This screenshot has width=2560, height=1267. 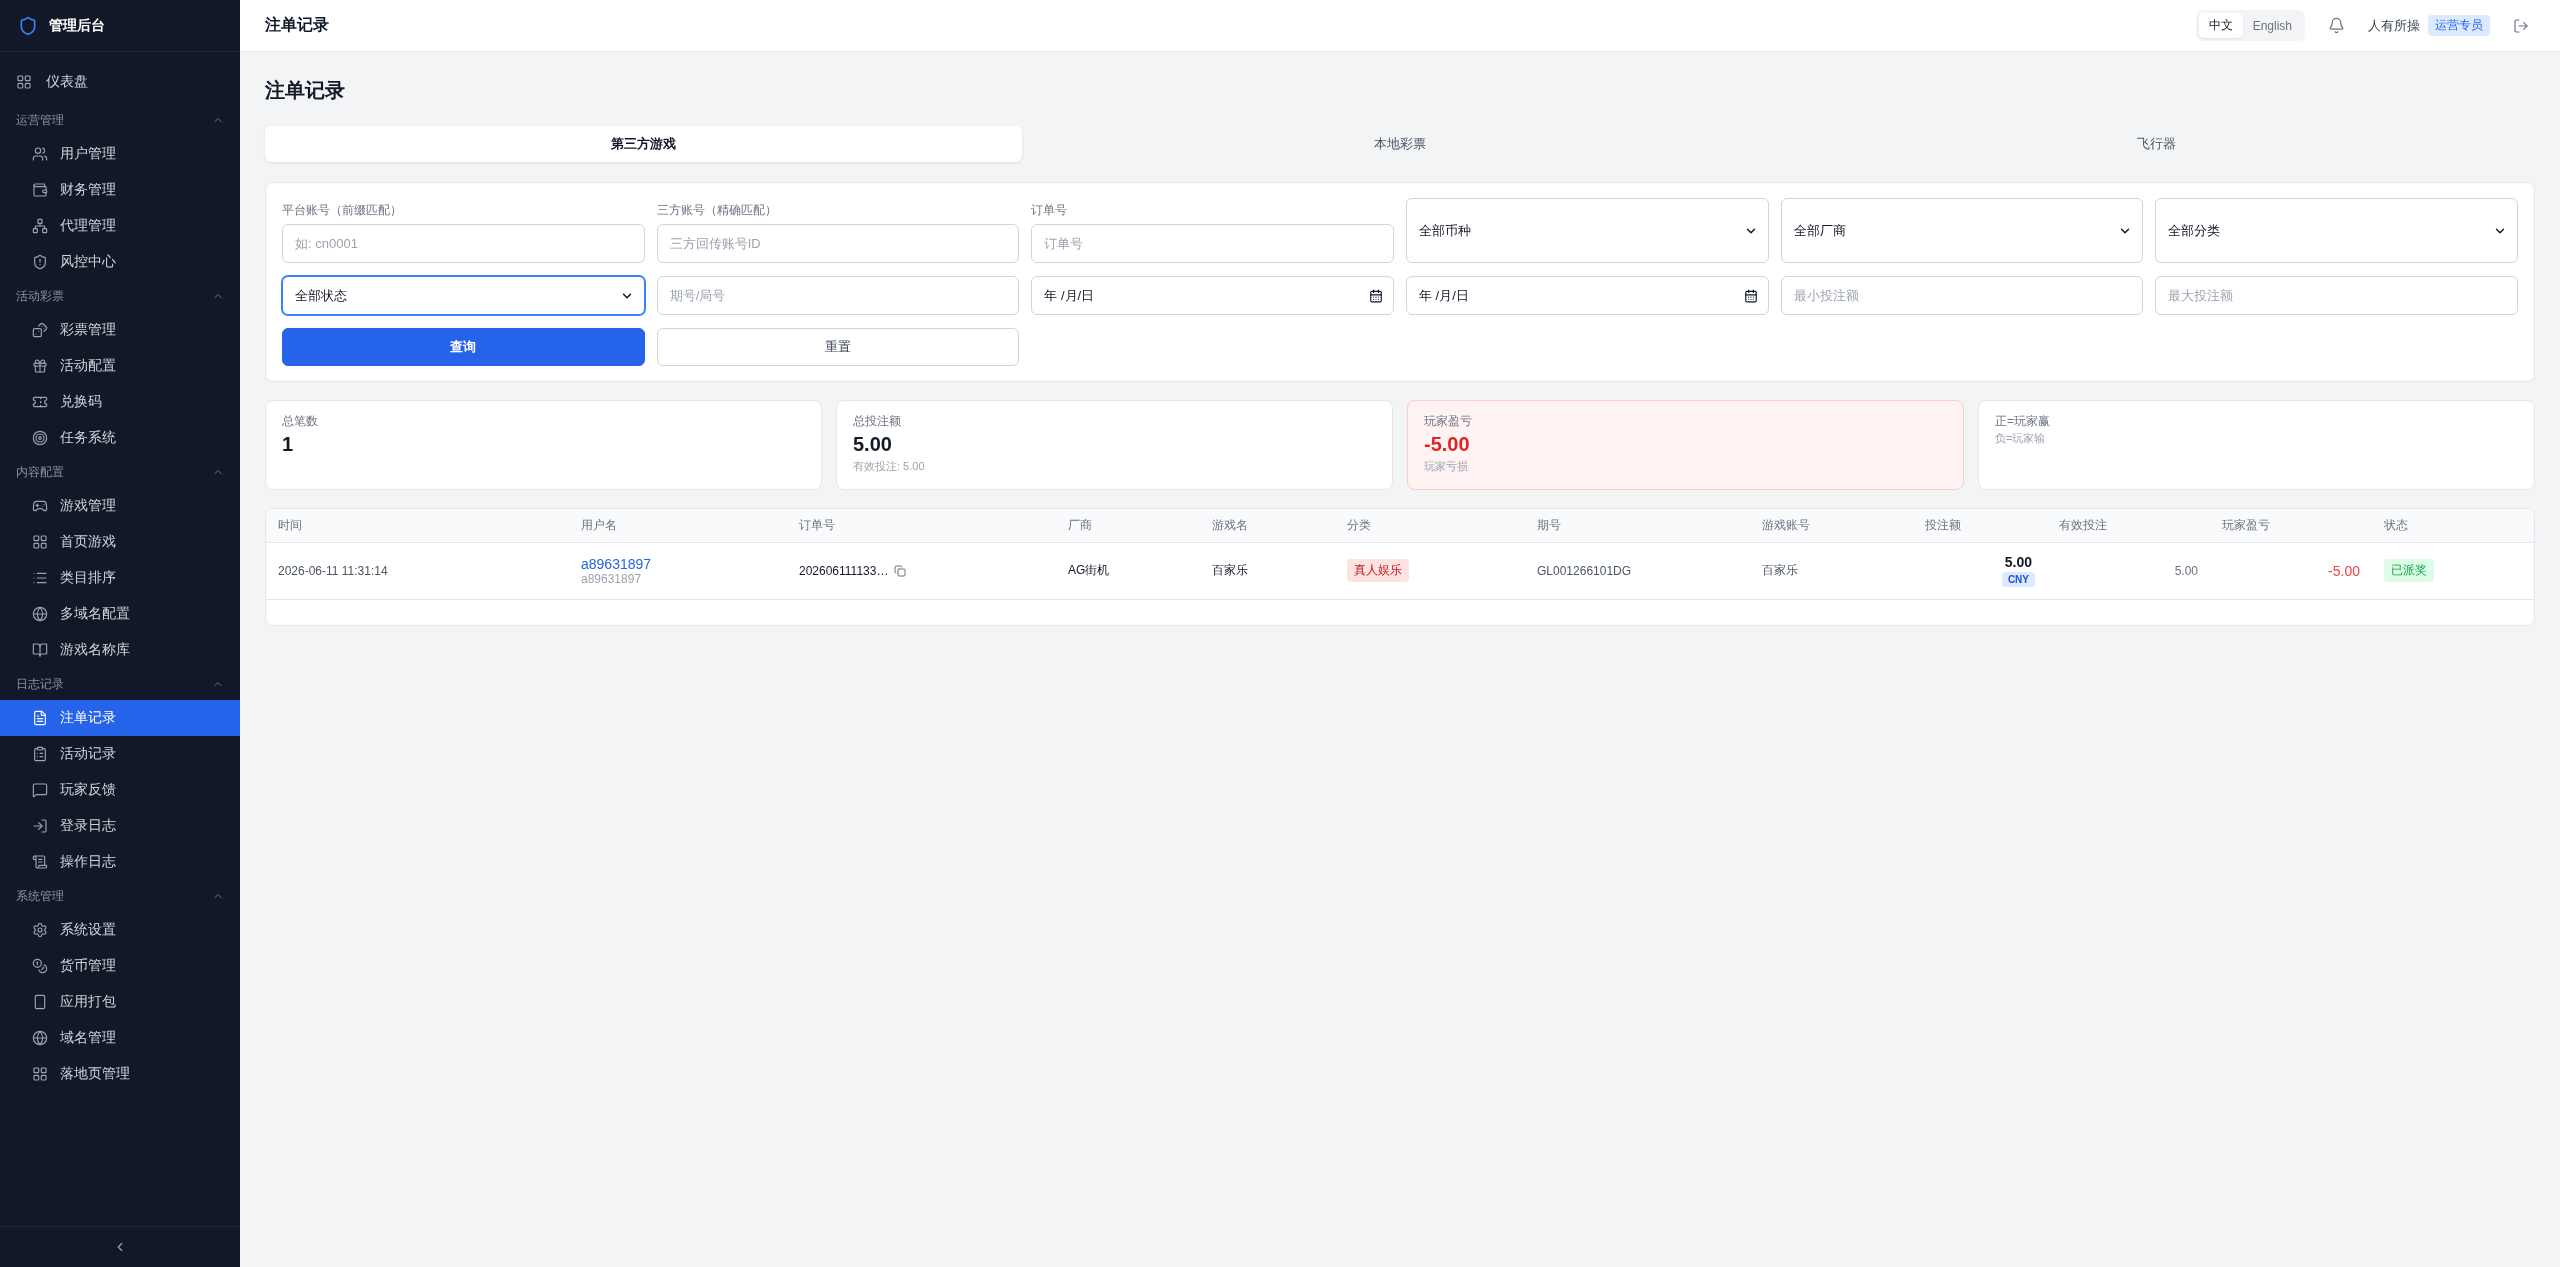 I want to click on tab: 第三方游戏, so click(x=643, y=144).